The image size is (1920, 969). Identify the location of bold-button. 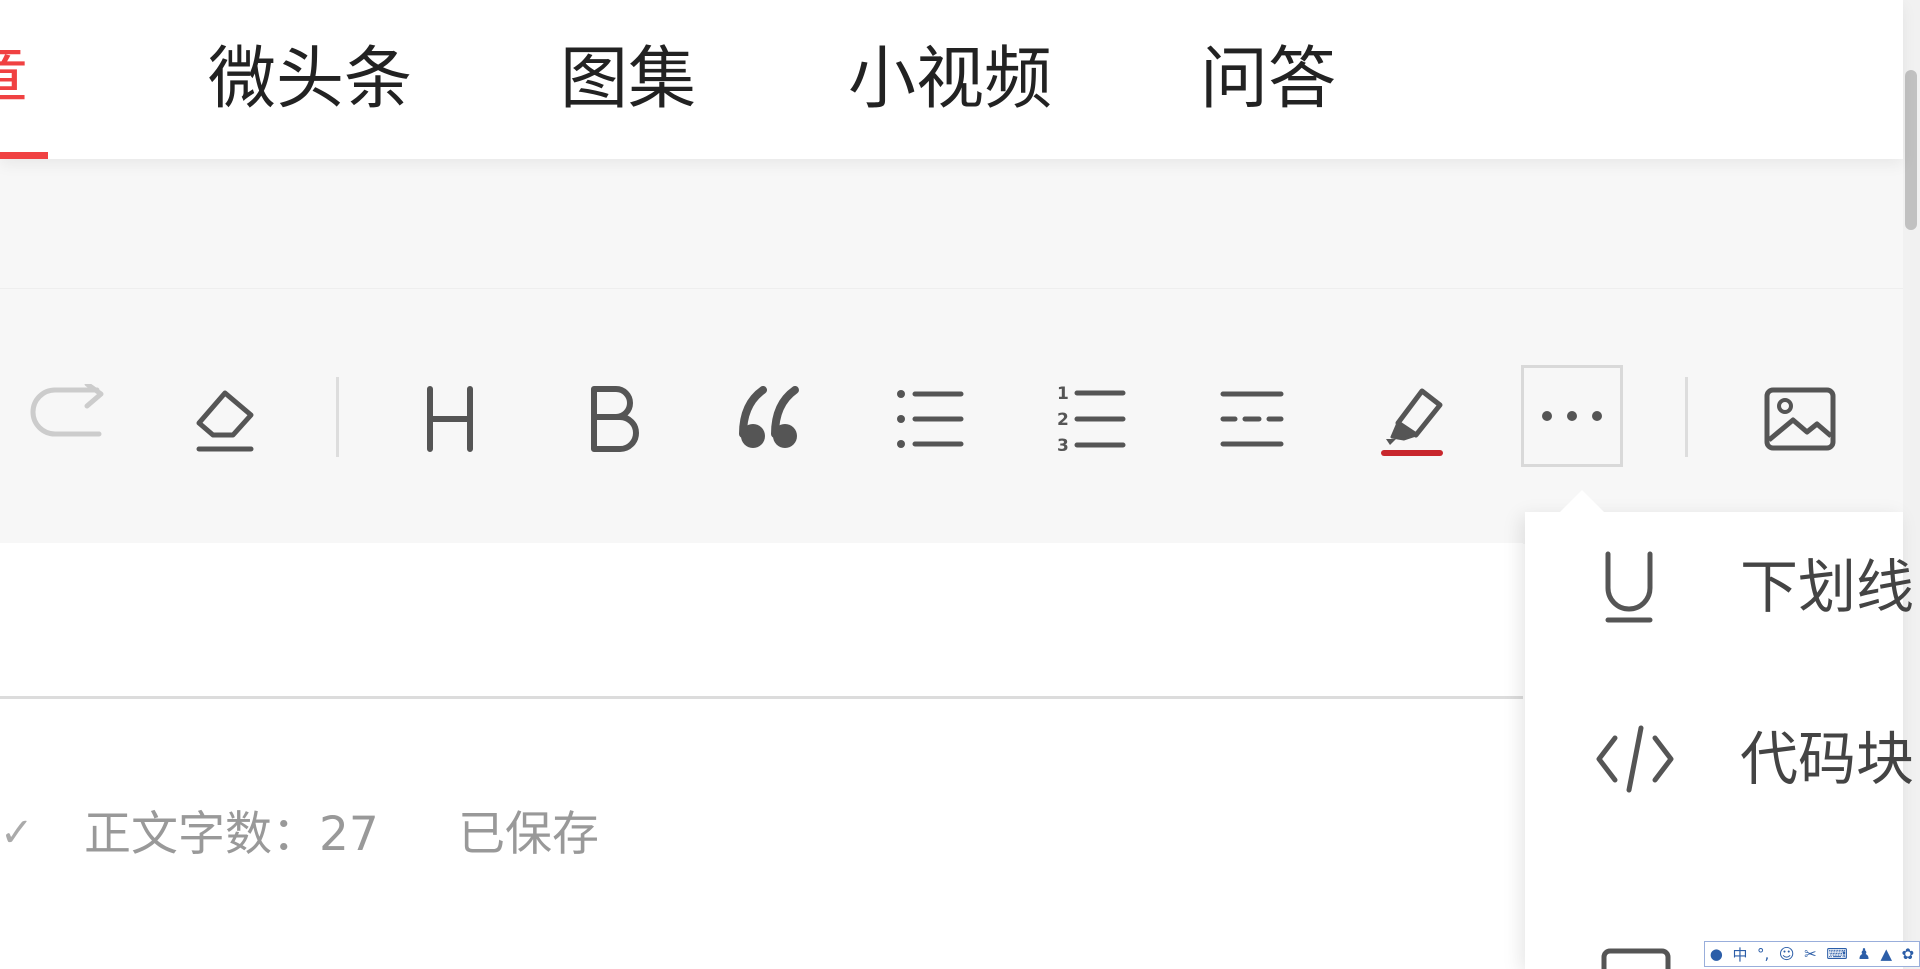
(612, 419).